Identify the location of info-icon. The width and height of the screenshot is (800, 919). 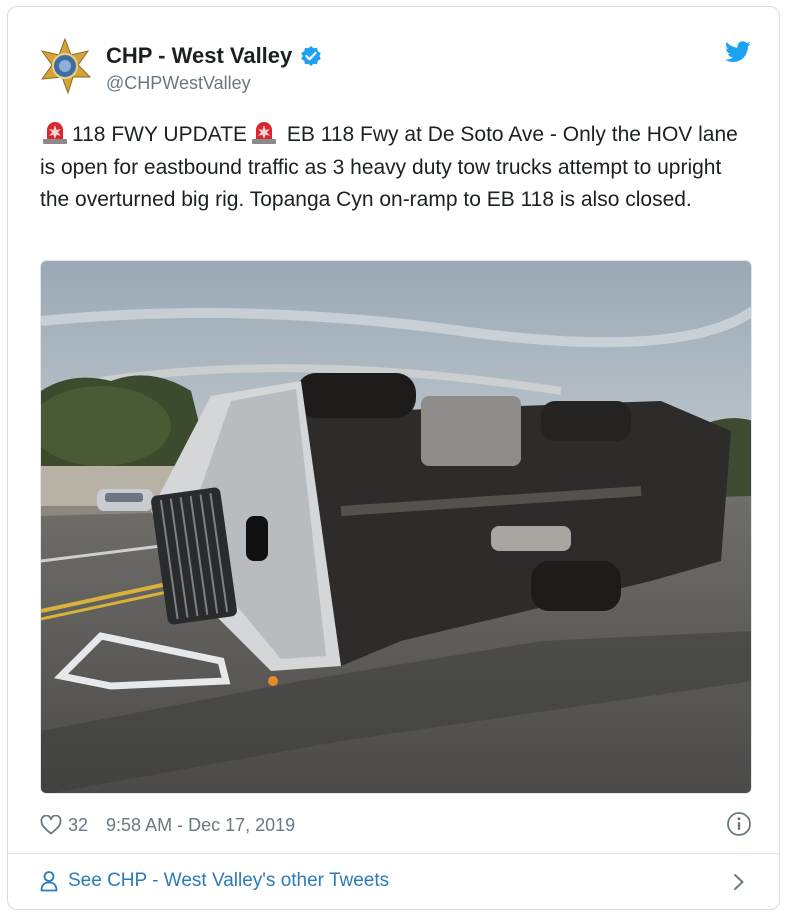
(739, 824).